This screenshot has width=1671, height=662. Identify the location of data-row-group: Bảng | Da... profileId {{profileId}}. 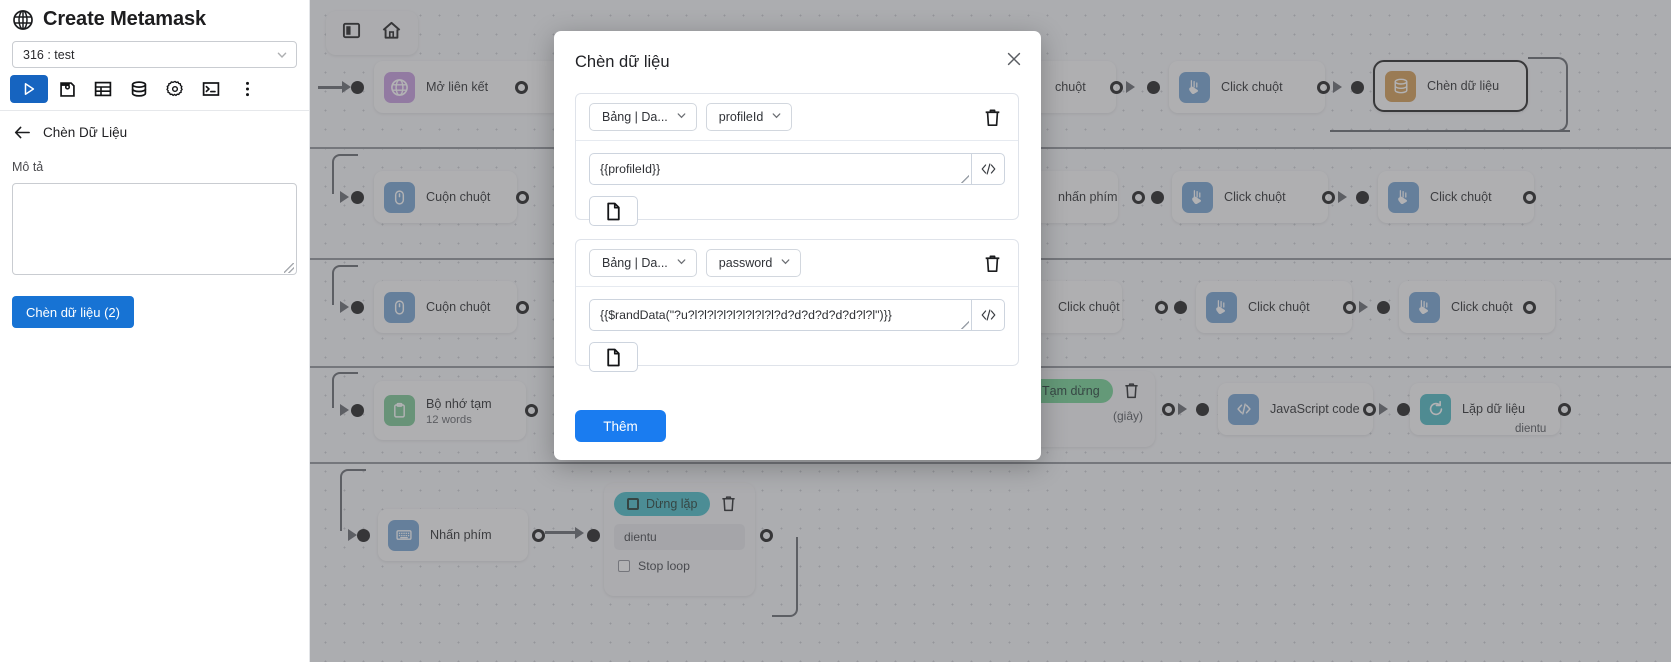
(797, 159).